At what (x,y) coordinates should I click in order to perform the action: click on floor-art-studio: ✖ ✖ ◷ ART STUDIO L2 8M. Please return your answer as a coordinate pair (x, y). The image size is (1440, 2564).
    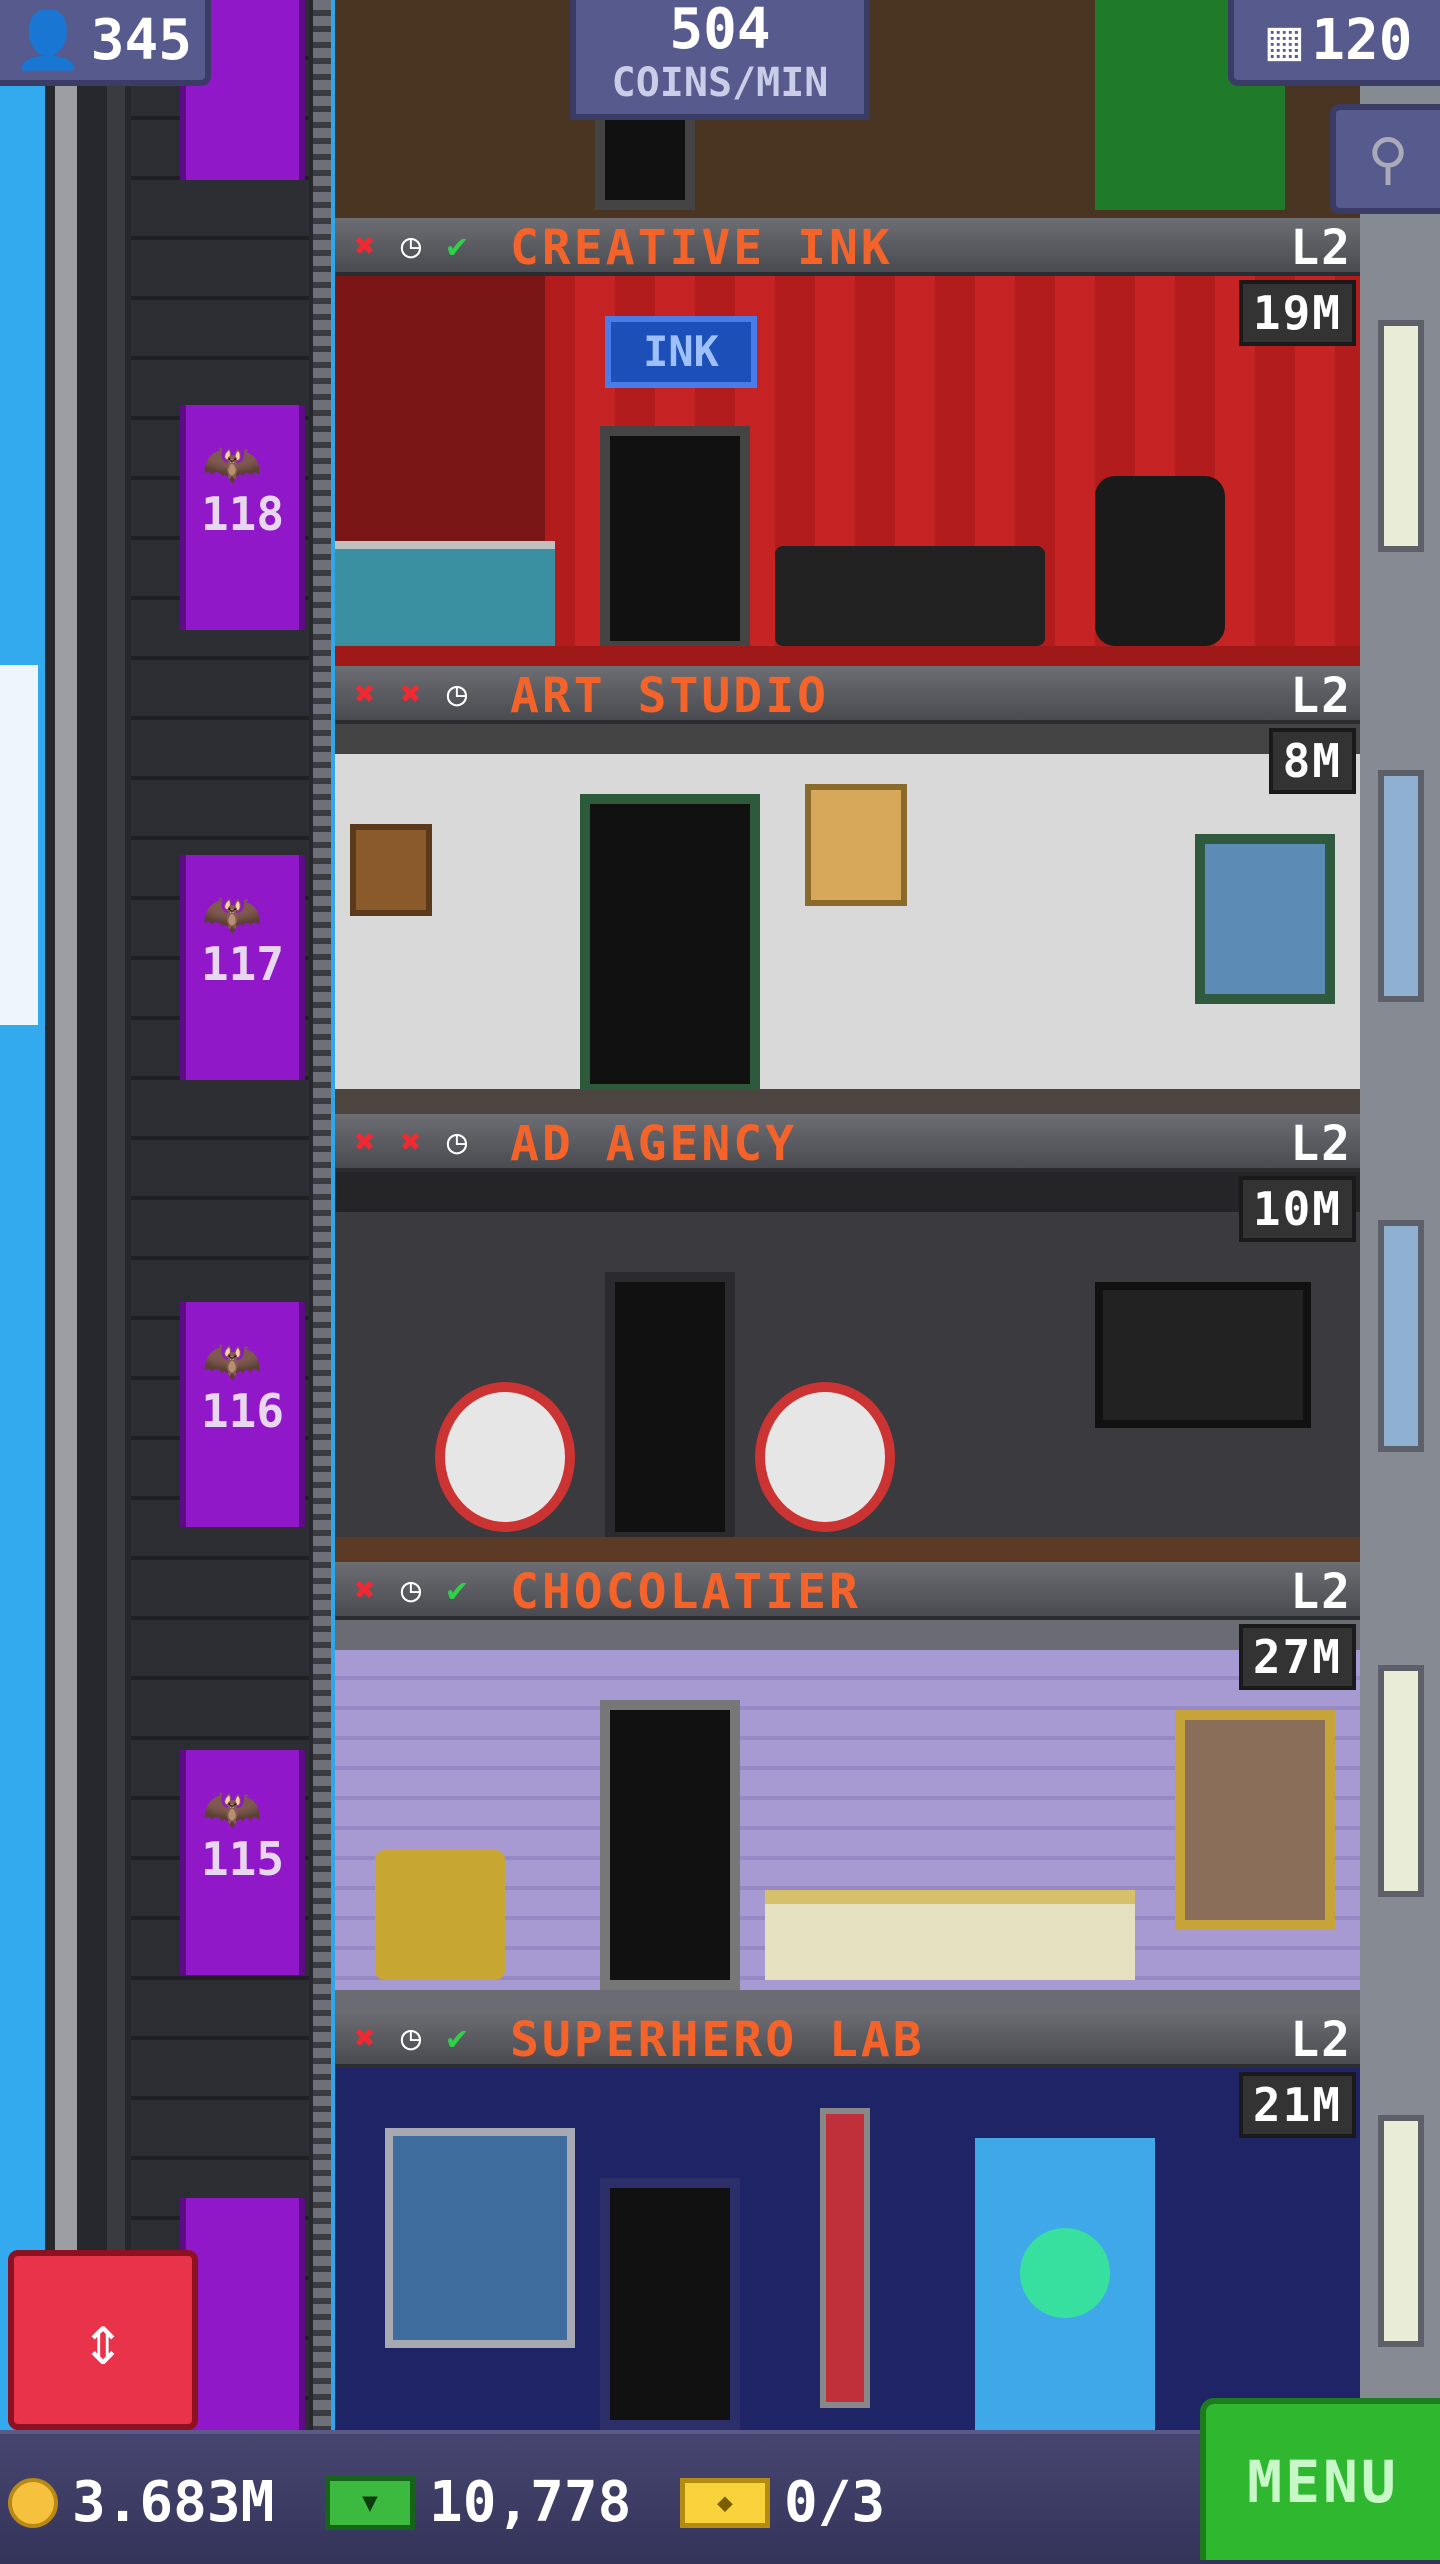
    Looking at the image, I should click on (847, 890).